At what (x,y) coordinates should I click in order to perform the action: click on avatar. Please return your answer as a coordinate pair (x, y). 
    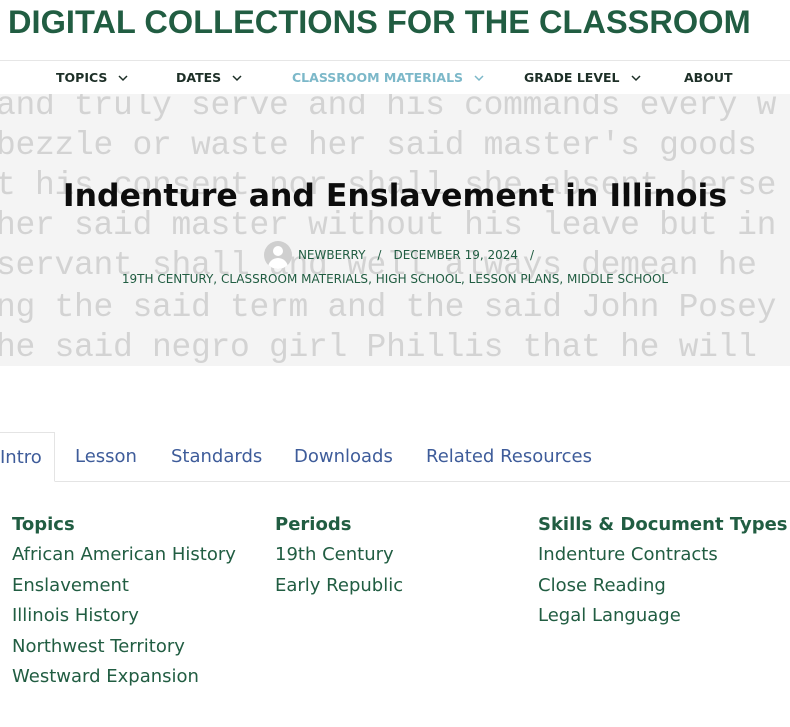
    Looking at the image, I should click on (277, 255).